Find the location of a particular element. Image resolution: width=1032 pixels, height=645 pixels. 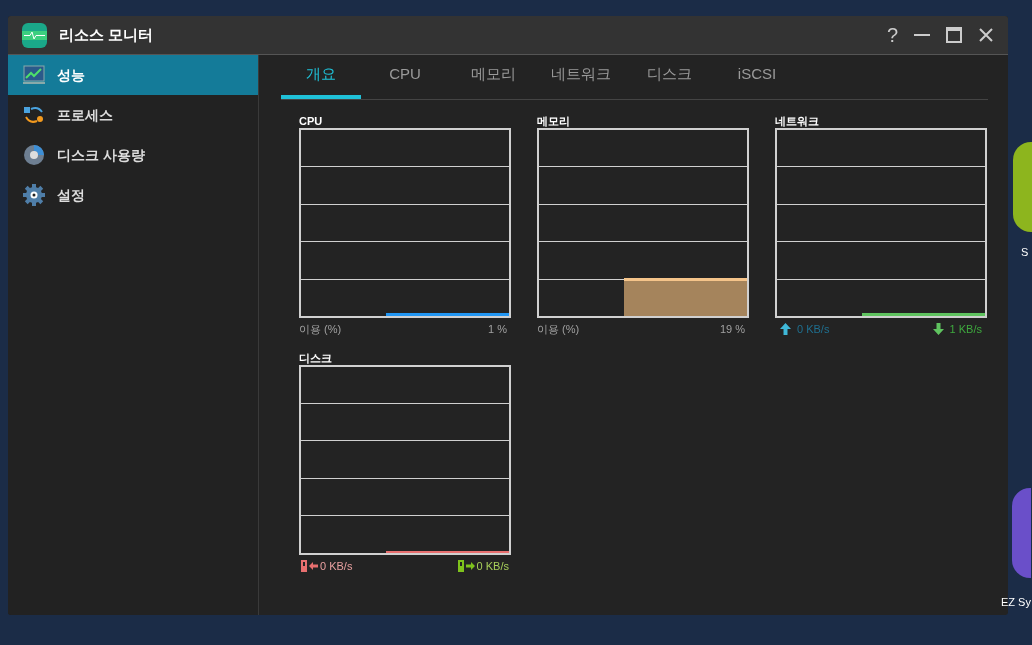

chart-title: CPU is located at coordinates (311, 120).